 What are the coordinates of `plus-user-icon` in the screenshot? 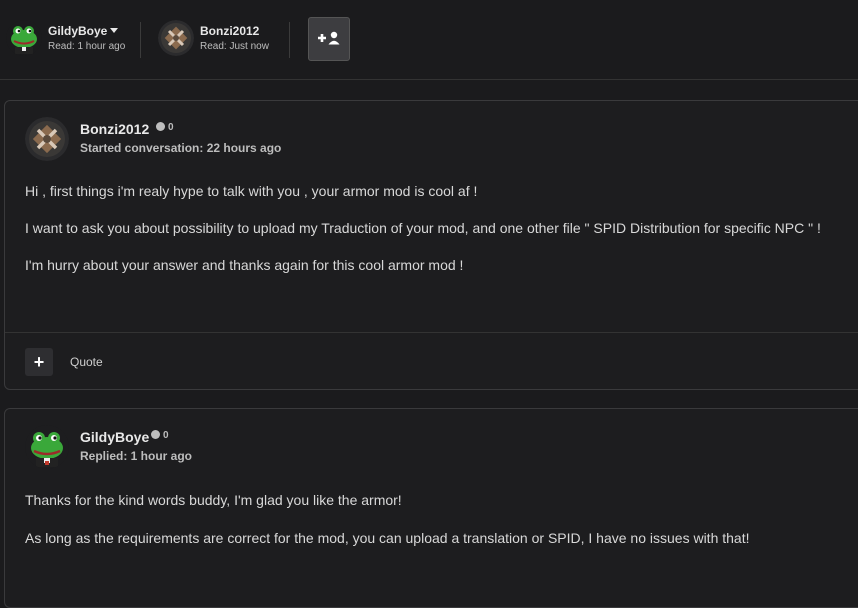 It's located at (329, 39).